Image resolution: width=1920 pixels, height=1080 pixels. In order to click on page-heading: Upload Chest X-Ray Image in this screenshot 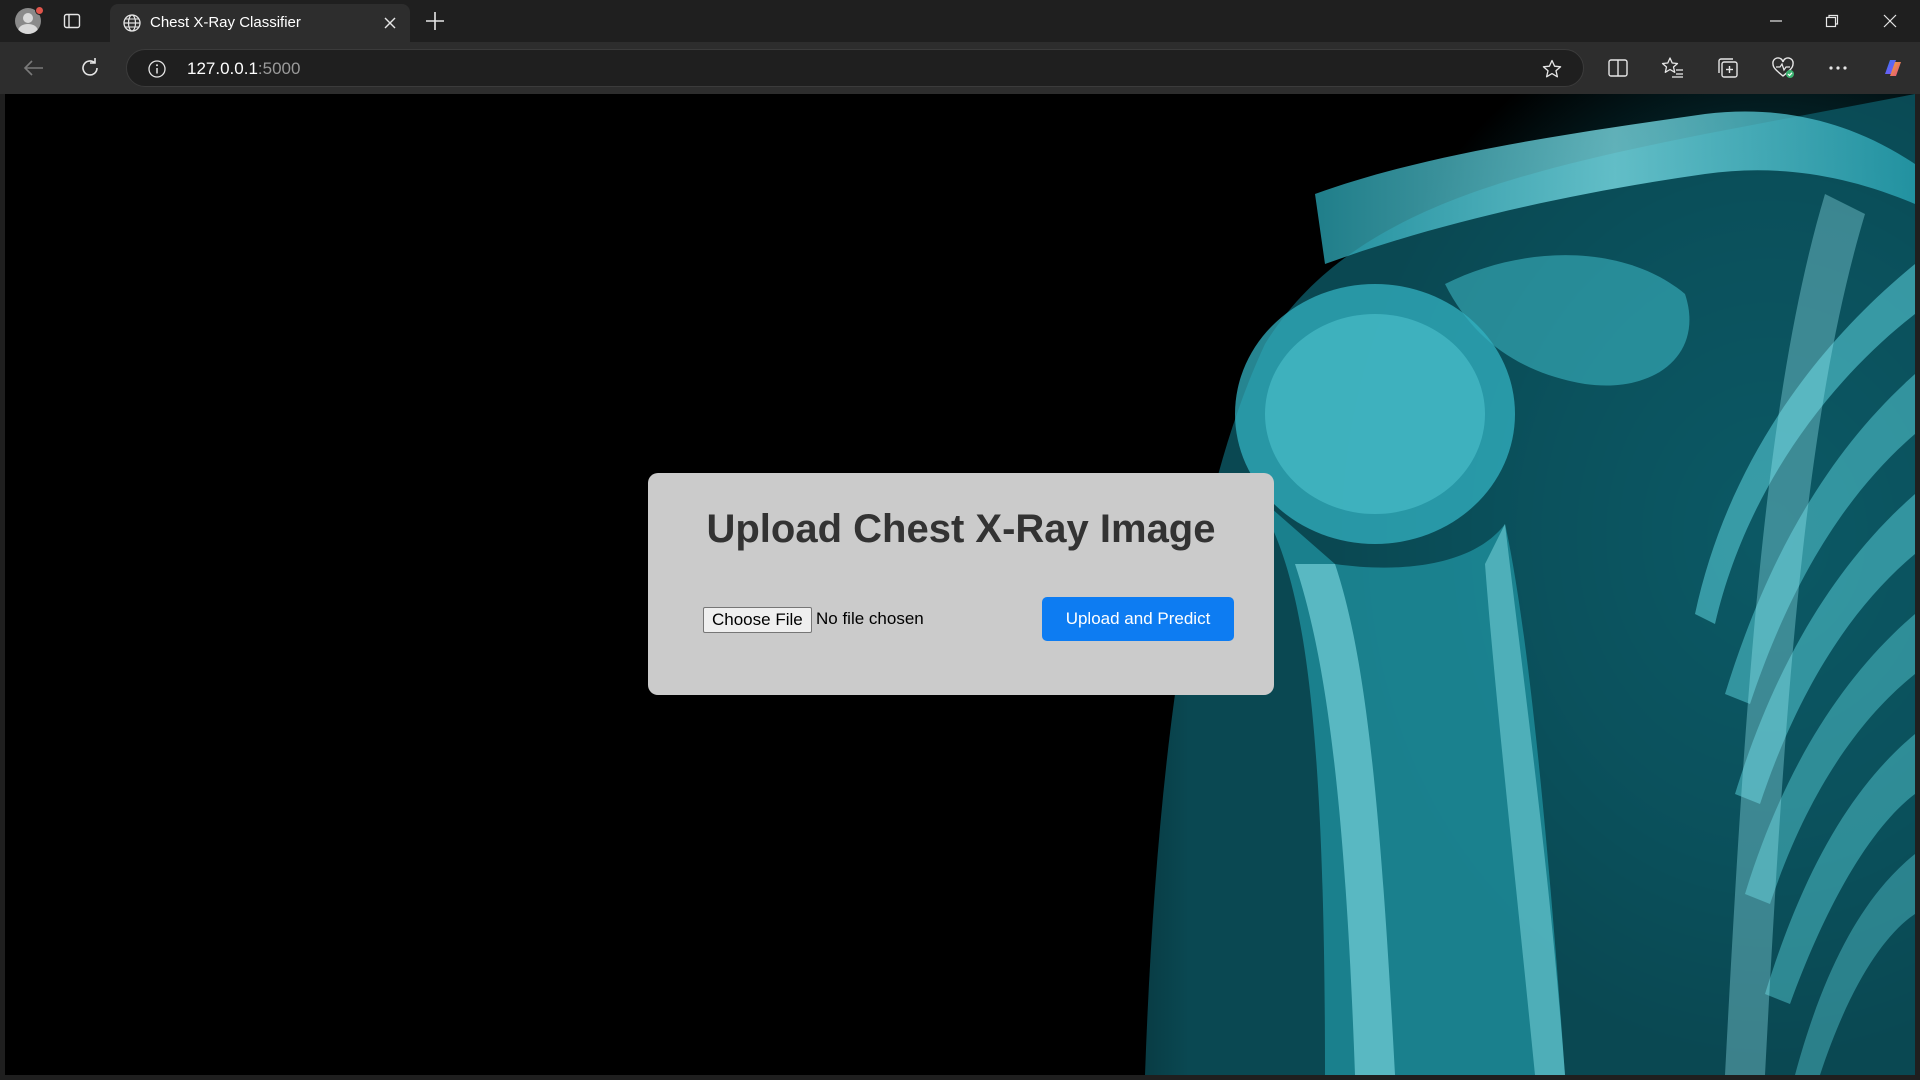, I will do `click(961, 529)`.